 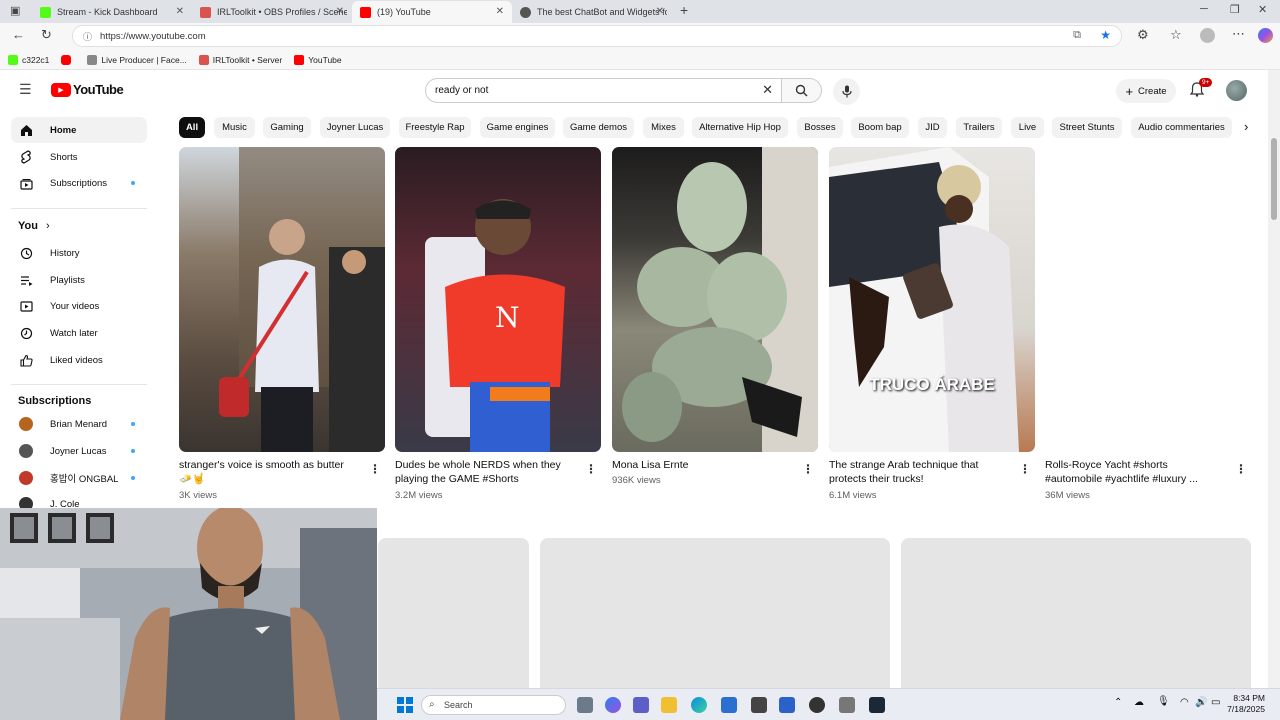 I want to click on chip-alternative-hip-hop: Alternative Hip Hop, so click(x=740, y=127).